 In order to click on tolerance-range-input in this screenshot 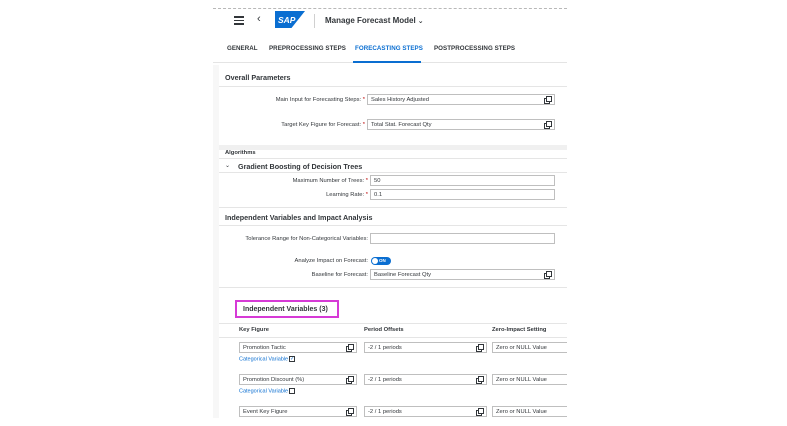, I will do `click(462, 238)`.